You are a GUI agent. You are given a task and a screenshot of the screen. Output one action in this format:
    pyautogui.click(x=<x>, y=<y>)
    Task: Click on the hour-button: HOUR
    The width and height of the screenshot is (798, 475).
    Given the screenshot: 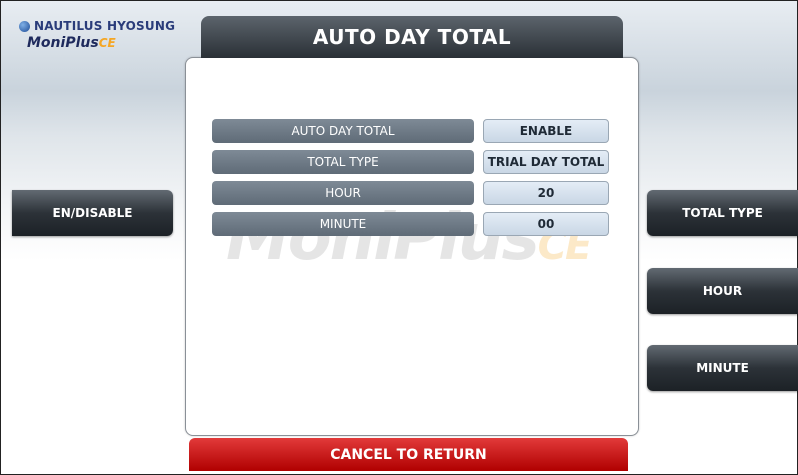 What is the action you would take?
    pyautogui.click(x=722, y=291)
    